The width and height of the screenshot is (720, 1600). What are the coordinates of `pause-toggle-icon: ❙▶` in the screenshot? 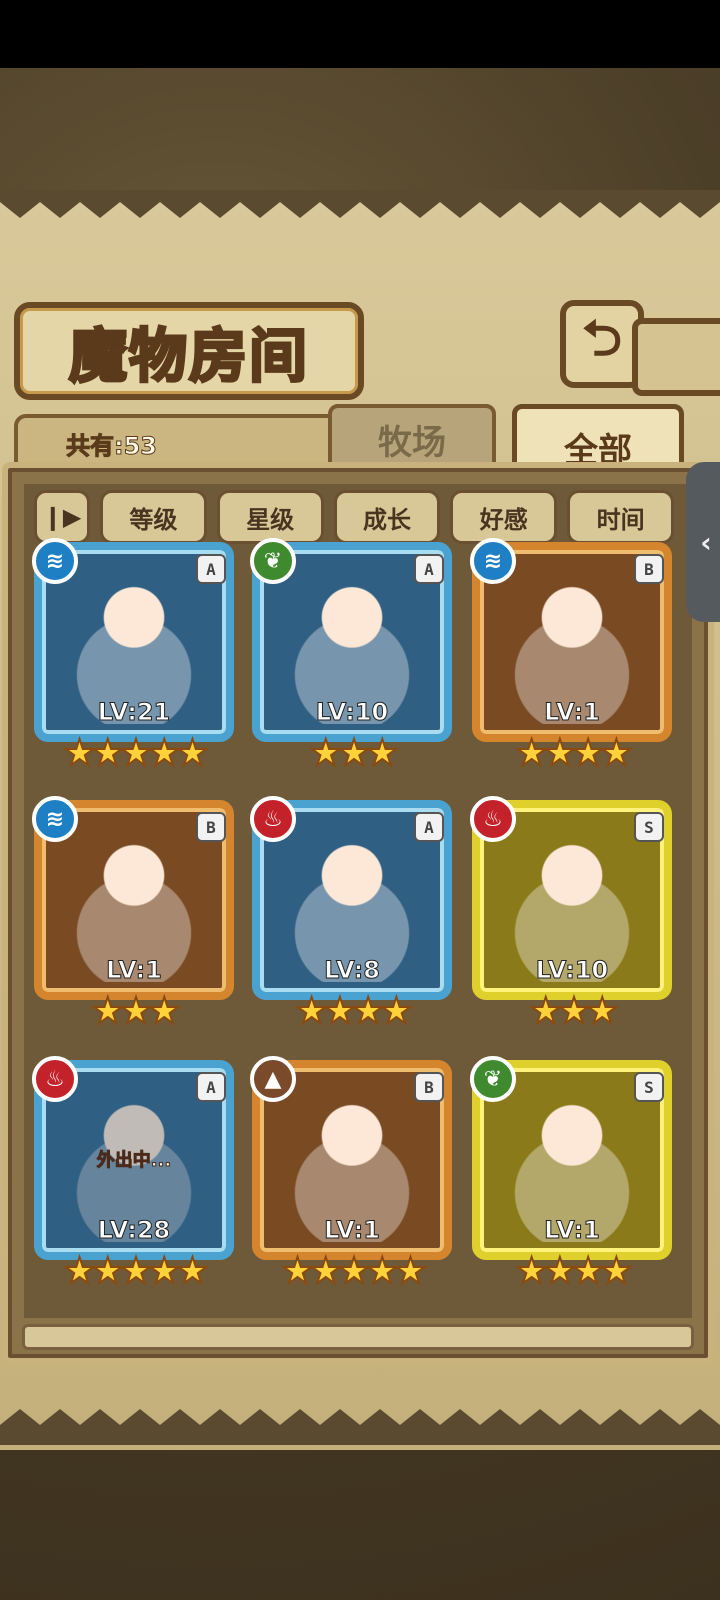 It's located at (62, 517).